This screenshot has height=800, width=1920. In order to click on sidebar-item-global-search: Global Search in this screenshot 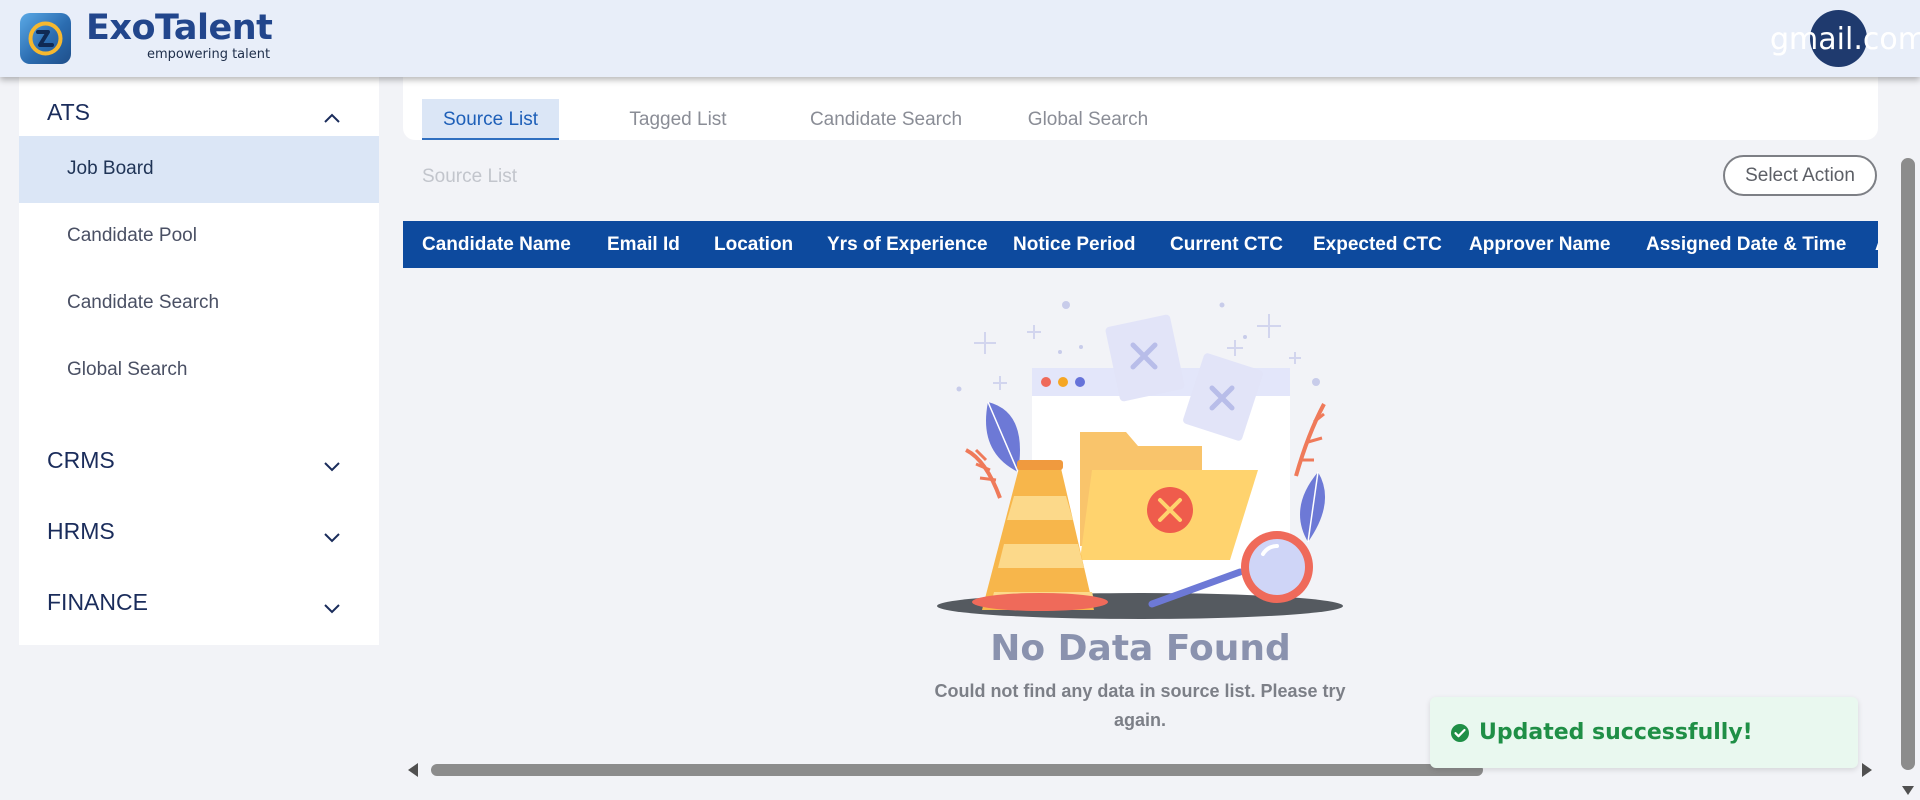, I will do `click(199, 370)`.